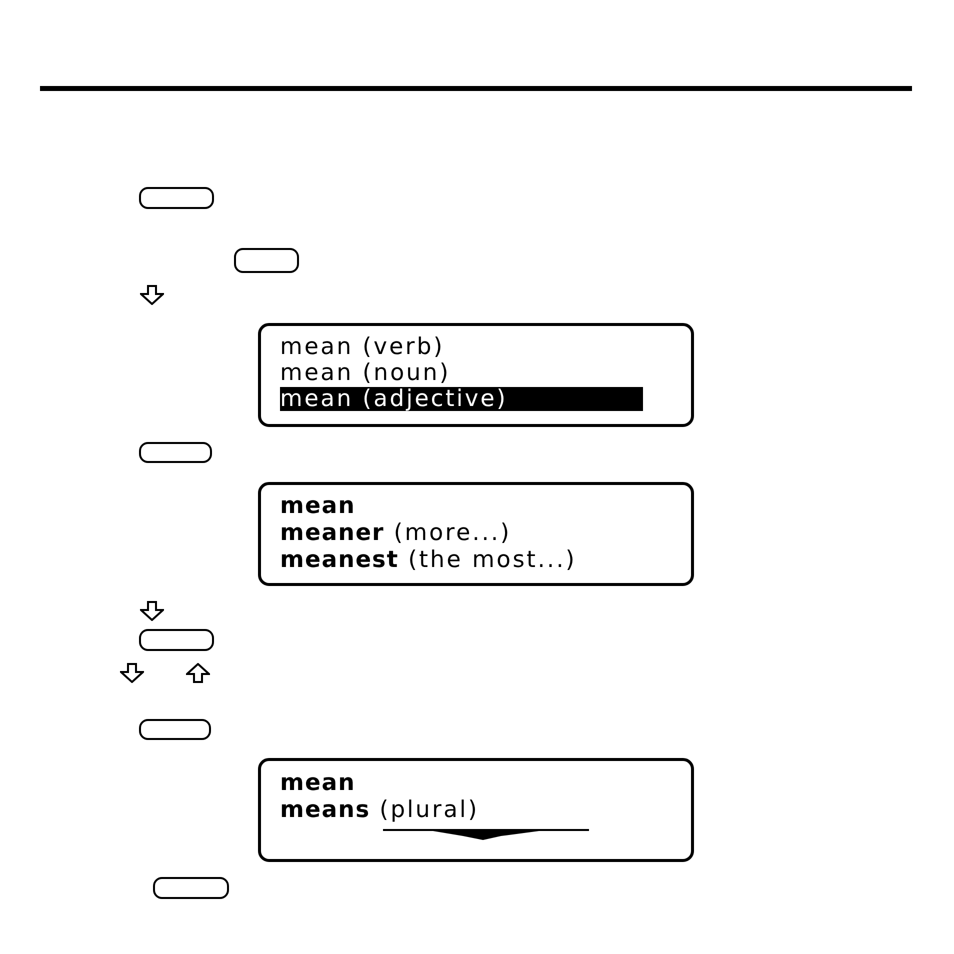 Image resolution: width=954 pixels, height=954 pixels. I want to click on menu-entry: mean (noun), so click(365, 373).